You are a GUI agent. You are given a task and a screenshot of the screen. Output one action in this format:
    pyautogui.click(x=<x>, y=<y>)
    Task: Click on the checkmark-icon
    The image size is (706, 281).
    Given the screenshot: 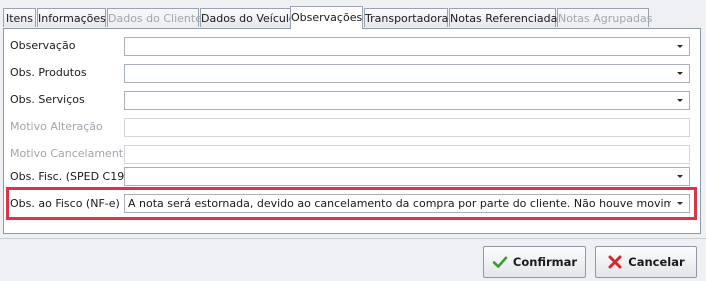 What is the action you would take?
    pyautogui.click(x=500, y=262)
    